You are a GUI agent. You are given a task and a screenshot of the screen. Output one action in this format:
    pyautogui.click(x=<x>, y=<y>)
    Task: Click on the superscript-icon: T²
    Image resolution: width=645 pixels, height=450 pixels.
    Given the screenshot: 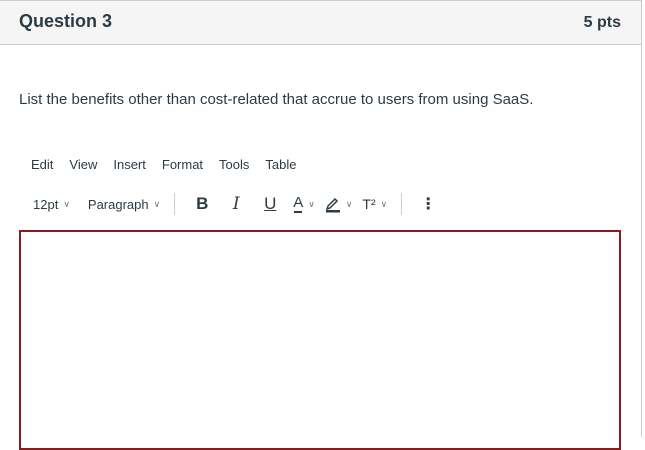 What is the action you would take?
    pyautogui.click(x=369, y=204)
    